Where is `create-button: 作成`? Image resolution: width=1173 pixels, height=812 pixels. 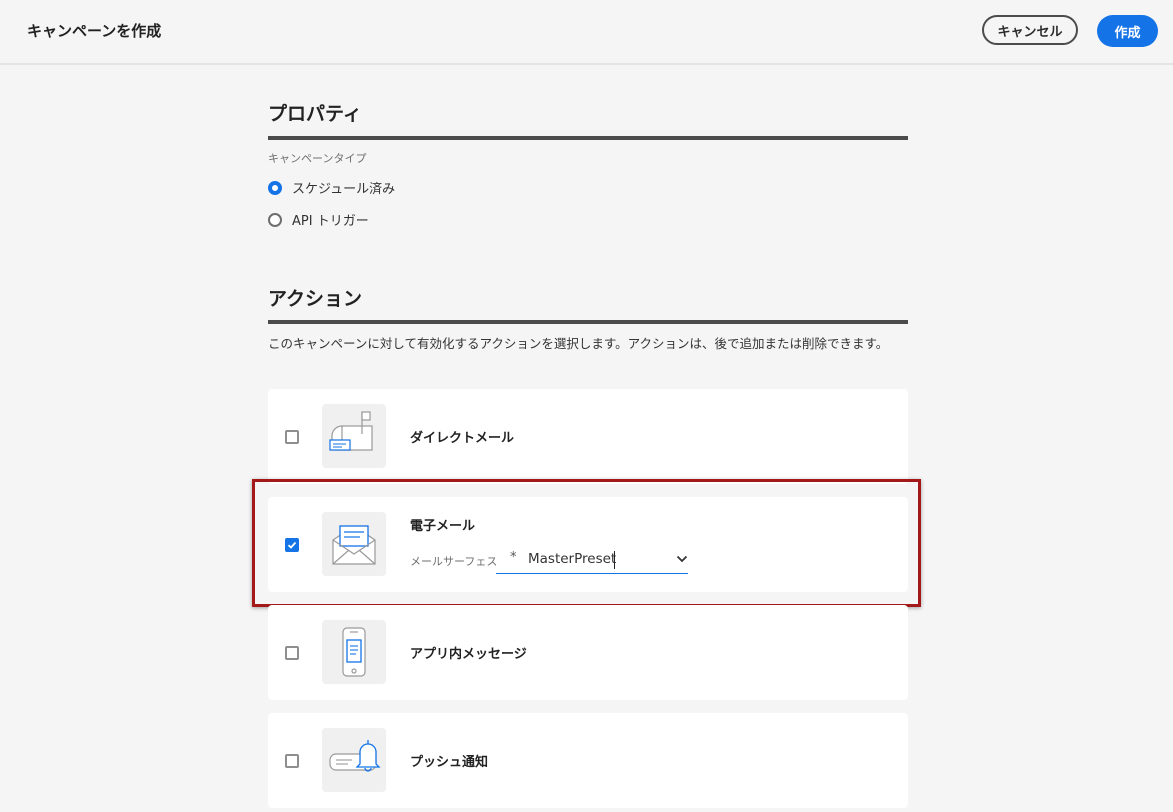 create-button: 作成 is located at coordinates (1127, 31).